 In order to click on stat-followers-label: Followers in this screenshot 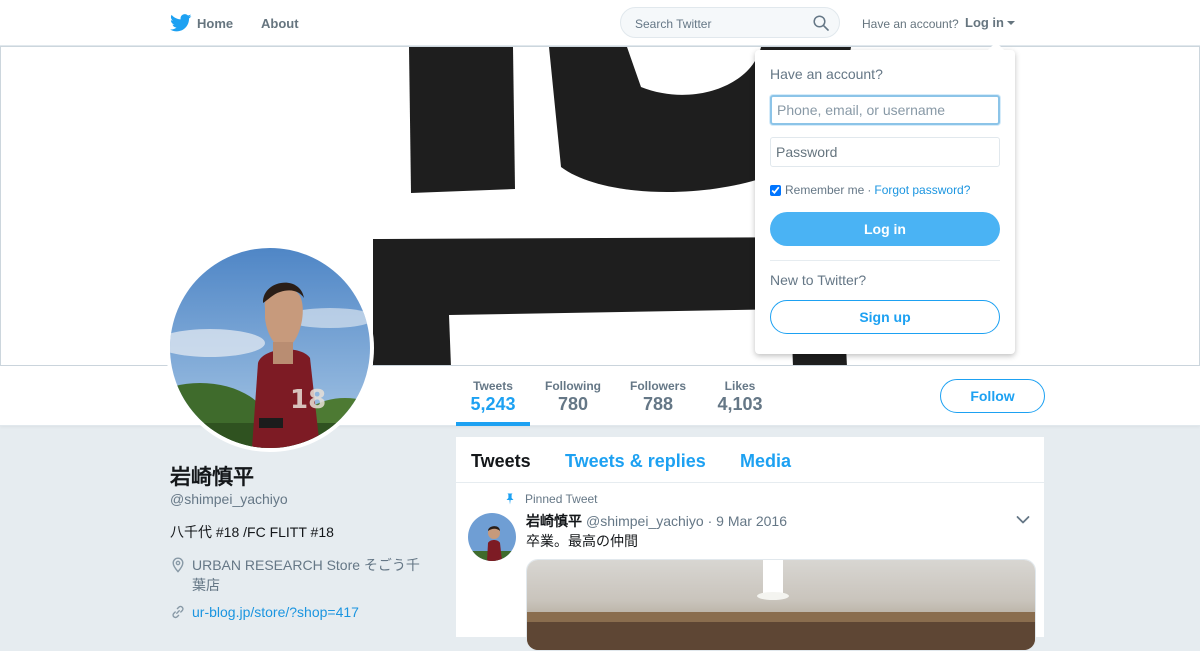, I will do `click(657, 386)`.